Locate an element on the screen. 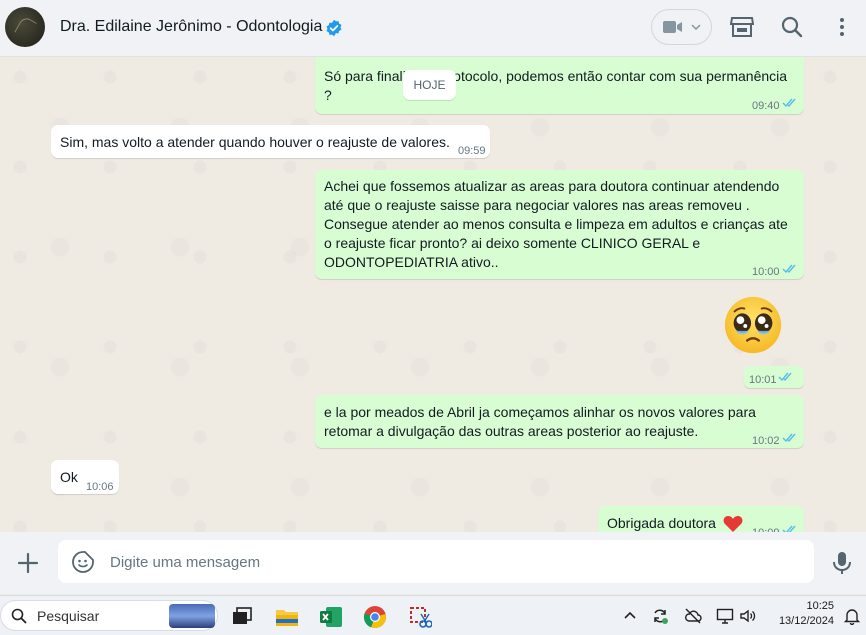 Image resolution: width=866 pixels, height=635 pixels. task-view-icon is located at coordinates (242, 617).